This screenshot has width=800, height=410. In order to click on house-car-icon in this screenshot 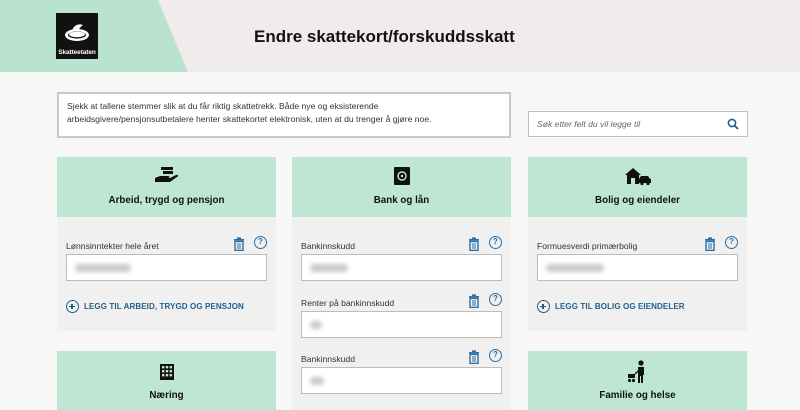, I will do `click(637, 177)`.